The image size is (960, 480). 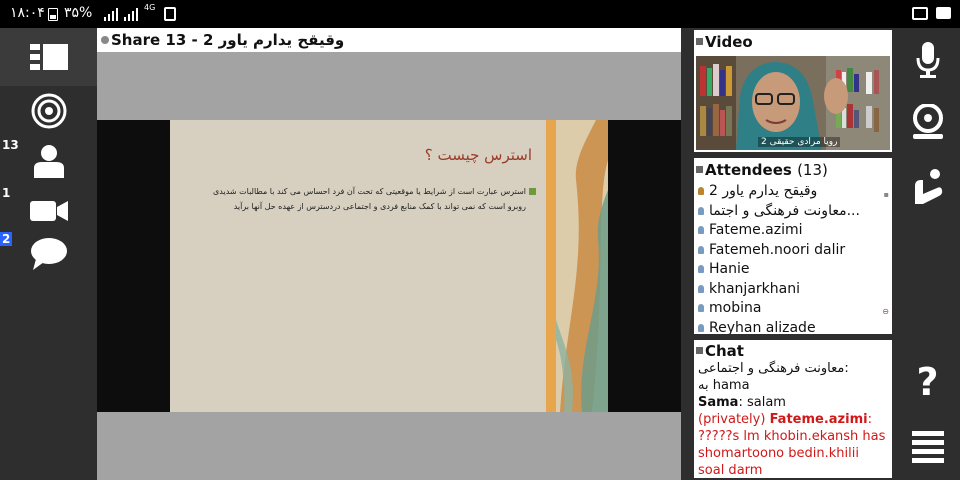 I want to click on help-button: ?, so click(x=927, y=382).